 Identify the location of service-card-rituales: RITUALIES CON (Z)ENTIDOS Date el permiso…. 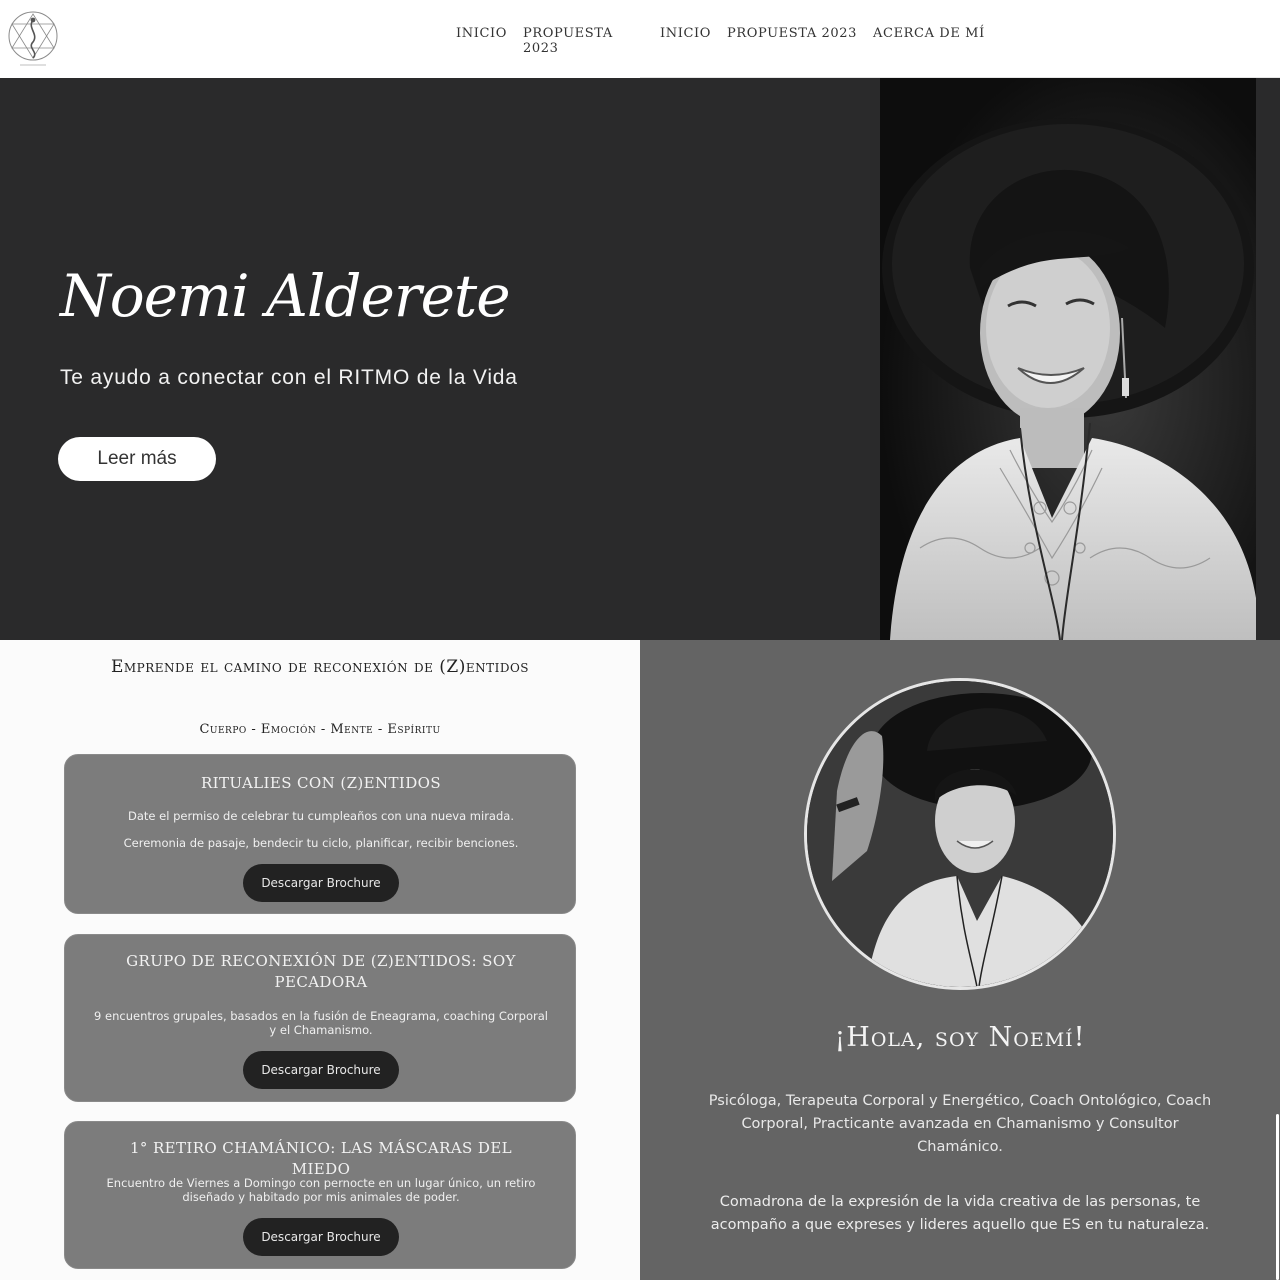
(320, 834).